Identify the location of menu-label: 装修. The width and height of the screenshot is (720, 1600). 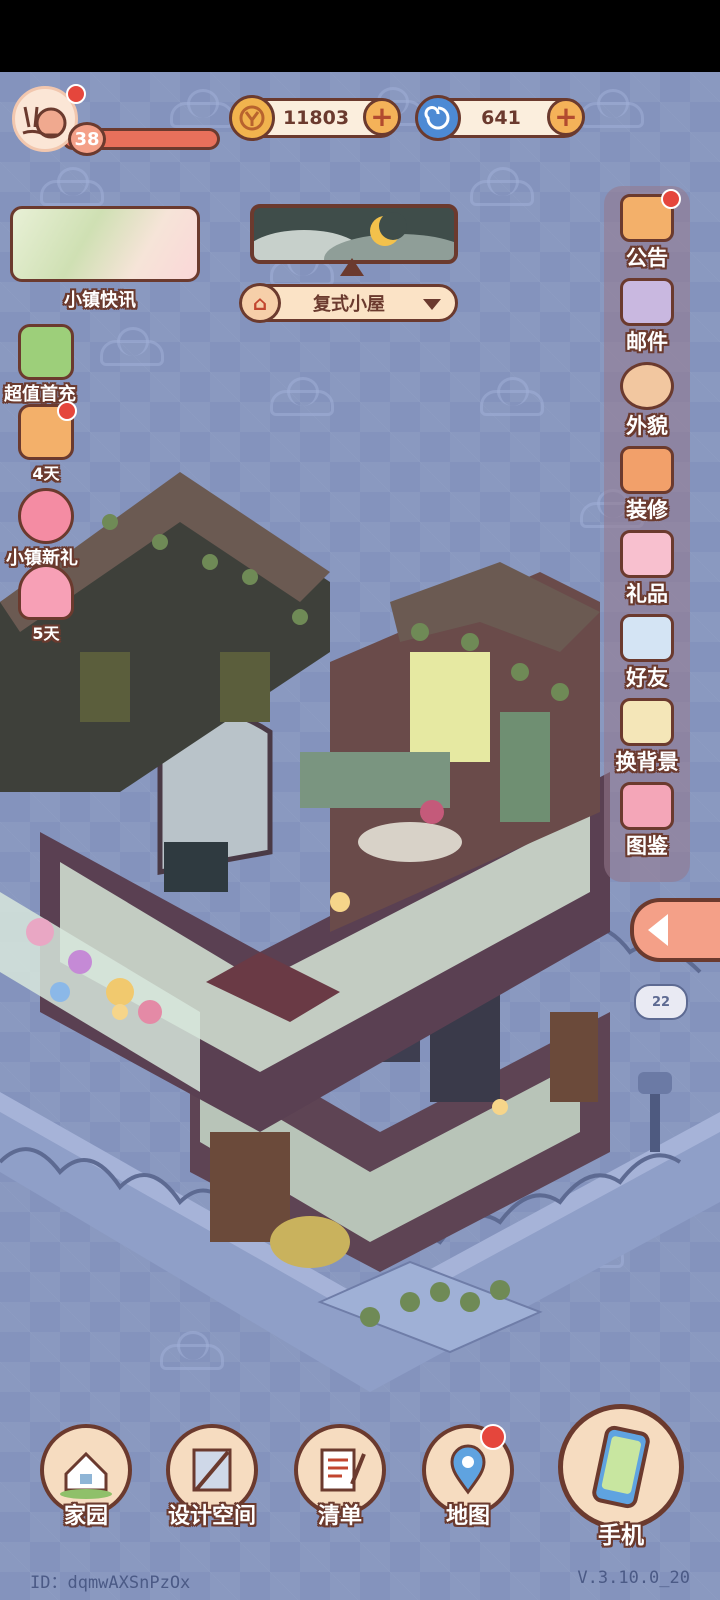
(647, 510).